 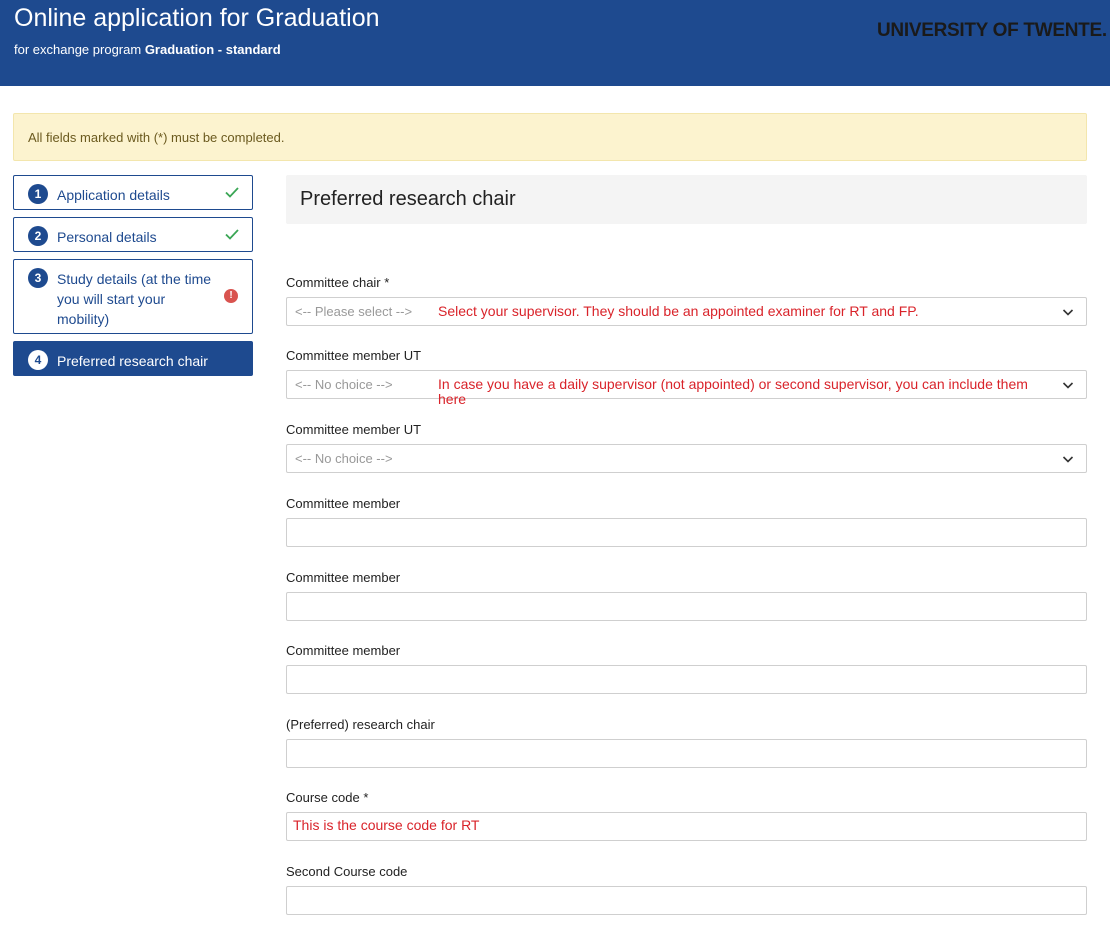 What do you see at coordinates (179, 49) in the screenshot?
I see `program-name: Graduation` at bounding box center [179, 49].